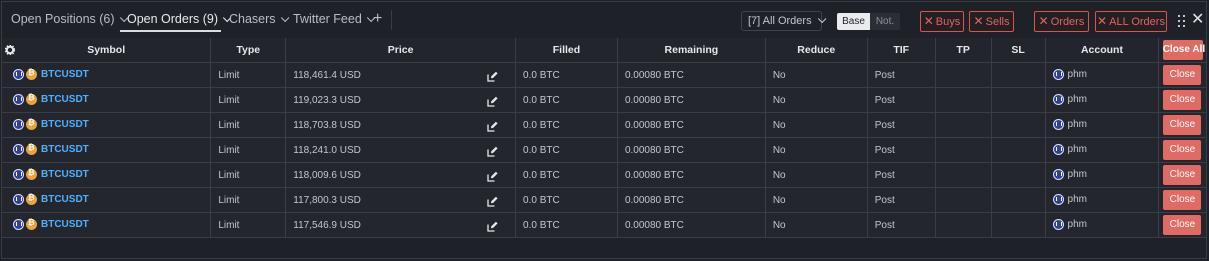 The height and width of the screenshot is (261, 1209). What do you see at coordinates (783, 21) in the screenshot?
I see `orders-filter-dropdown: [7] All Orders` at bounding box center [783, 21].